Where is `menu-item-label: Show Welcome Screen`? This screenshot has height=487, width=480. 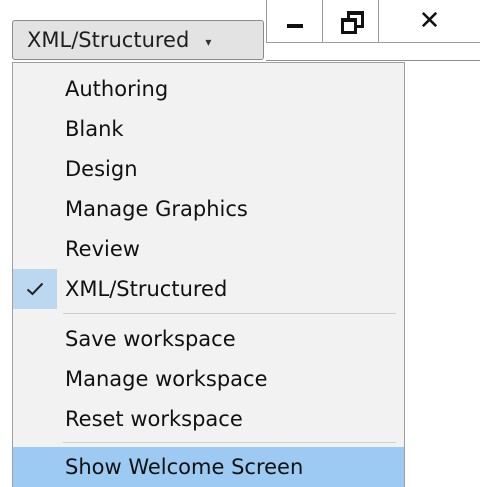
menu-item-label: Show Welcome Screen is located at coordinates (184, 467).